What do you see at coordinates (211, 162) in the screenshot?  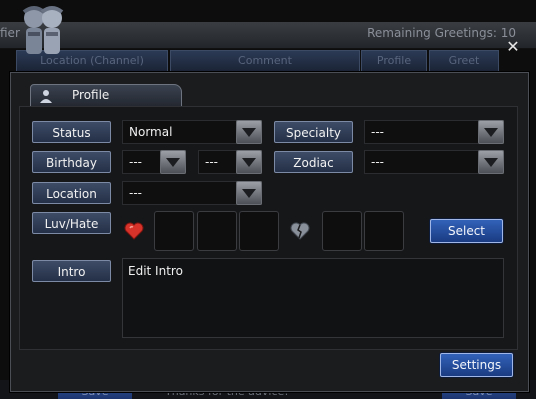 I see `birthday-day-value: ---` at bounding box center [211, 162].